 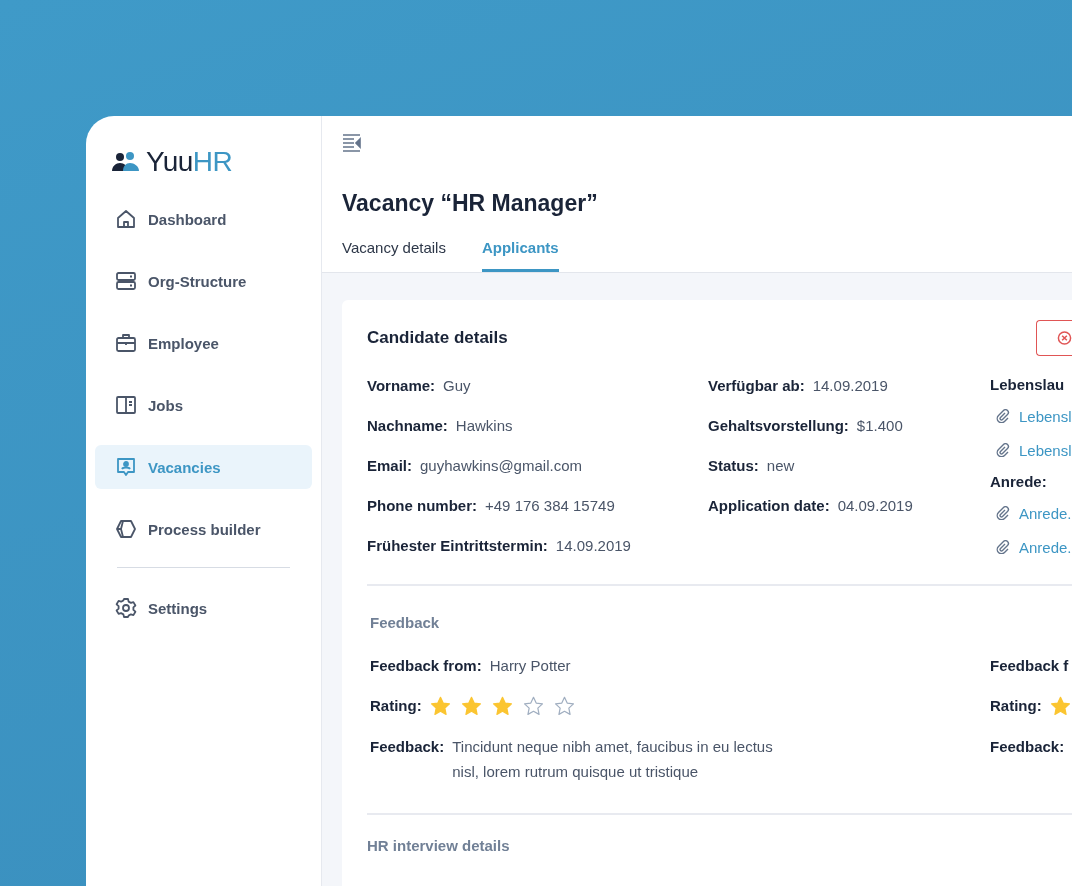 What do you see at coordinates (189, 162) in the screenshot?
I see `brand-logo-text: YuuHR` at bounding box center [189, 162].